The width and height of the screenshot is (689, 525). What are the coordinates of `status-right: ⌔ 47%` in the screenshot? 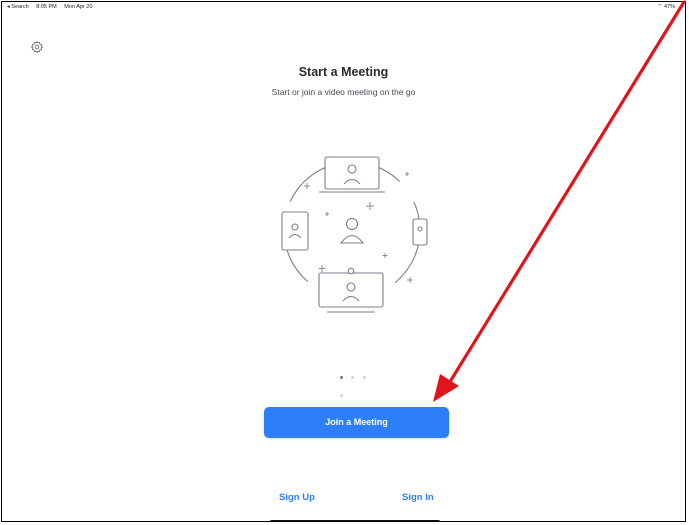 It's located at (666, 7).